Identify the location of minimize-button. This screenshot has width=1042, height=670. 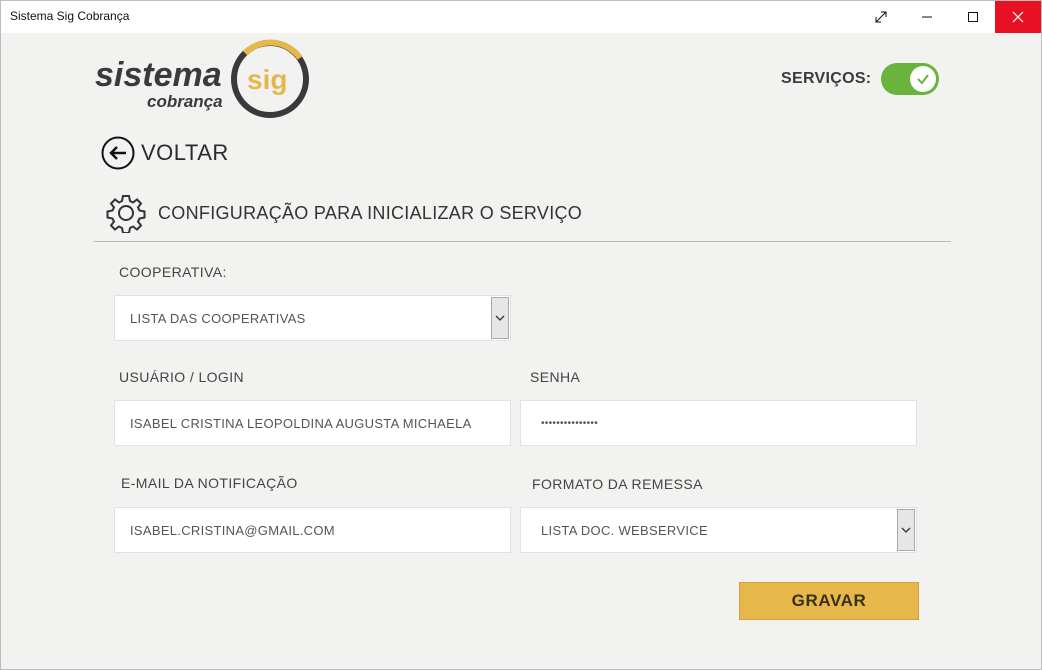
(927, 17).